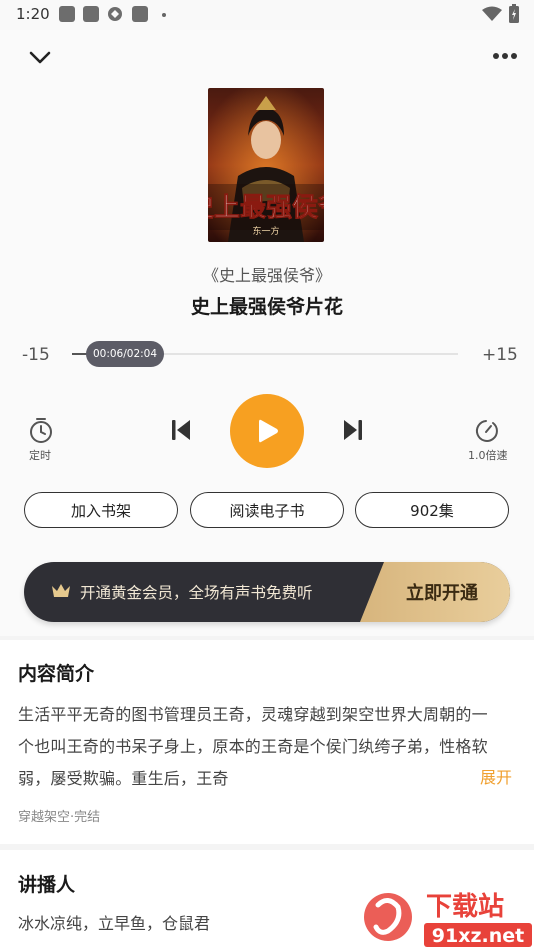 The height and width of the screenshot is (950, 534). Describe the element at coordinates (505, 56) in the screenshot. I see `more-dots-icon` at that location.